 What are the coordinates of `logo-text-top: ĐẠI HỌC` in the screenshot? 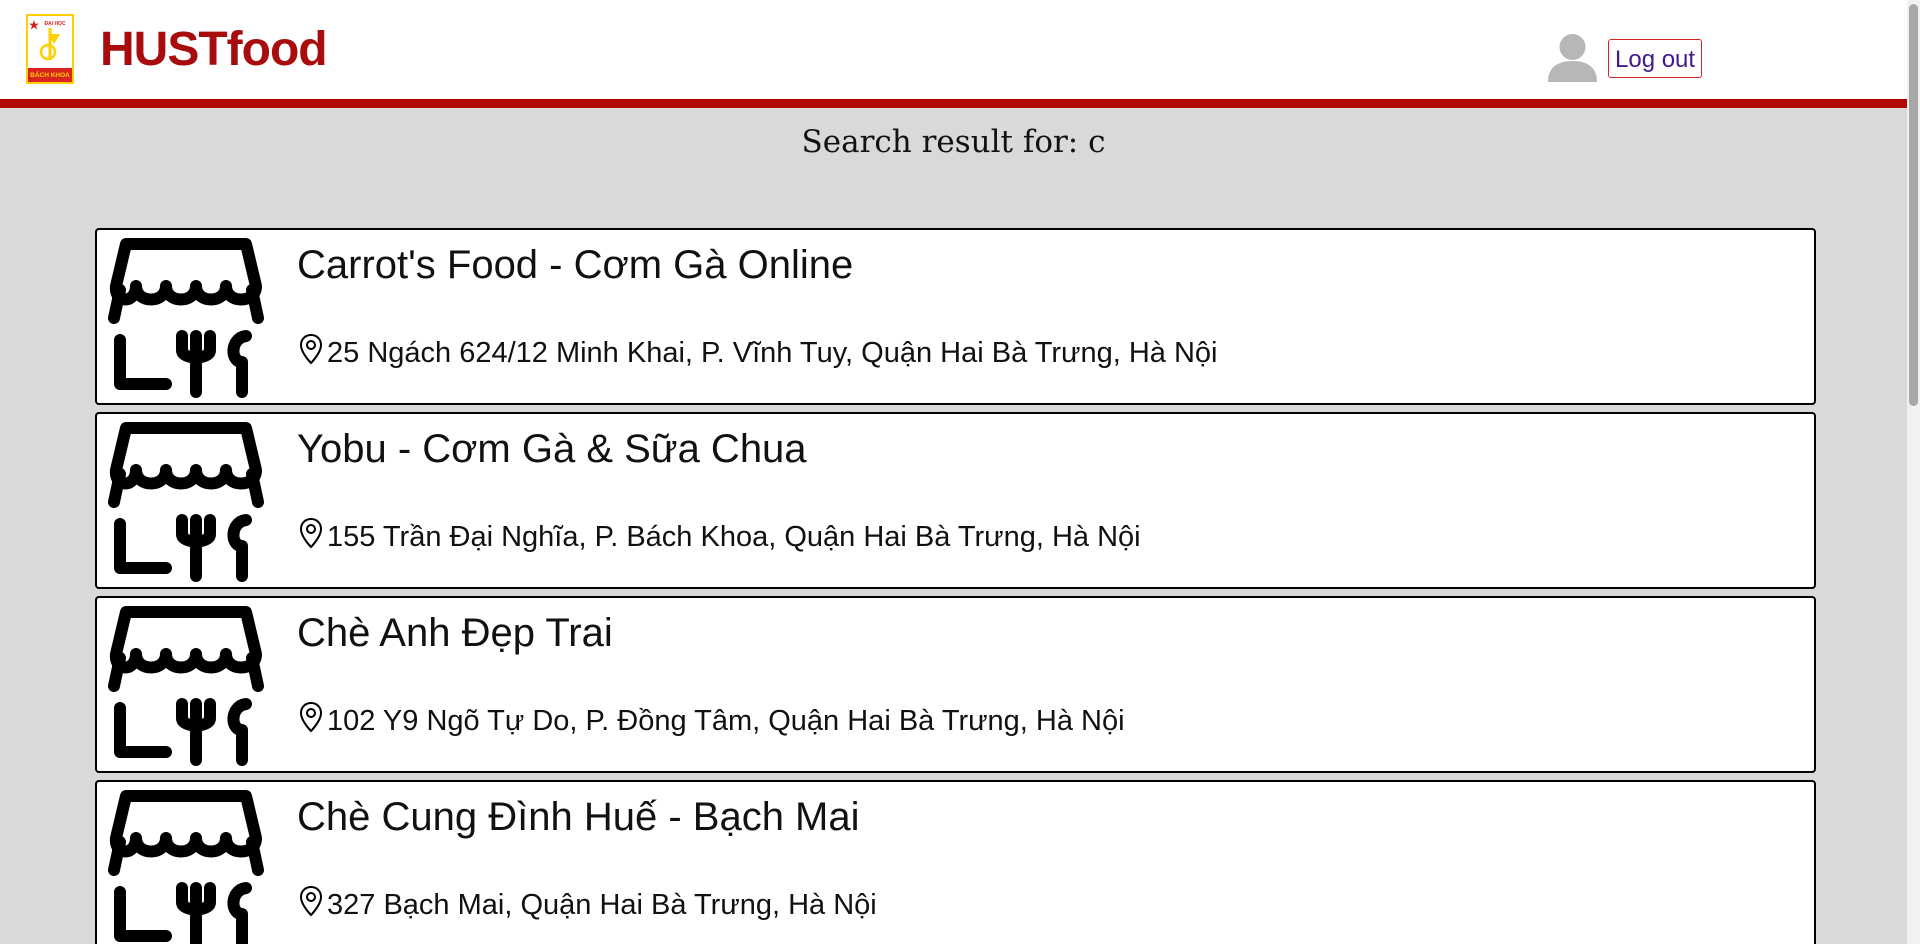 It's located at (55, 24).